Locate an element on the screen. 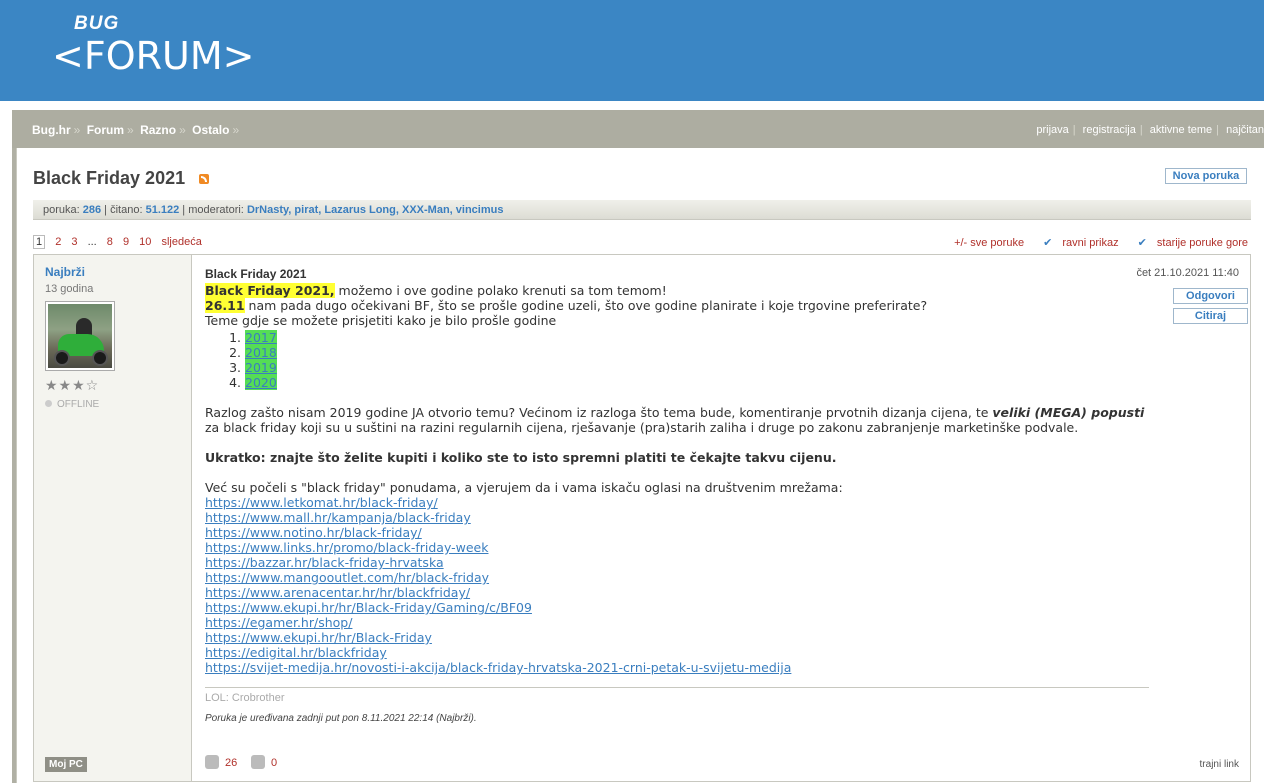 The image size is (1264, 783). year-list: 2017 2018 2019 2020 is located at coordinates (680, 360).